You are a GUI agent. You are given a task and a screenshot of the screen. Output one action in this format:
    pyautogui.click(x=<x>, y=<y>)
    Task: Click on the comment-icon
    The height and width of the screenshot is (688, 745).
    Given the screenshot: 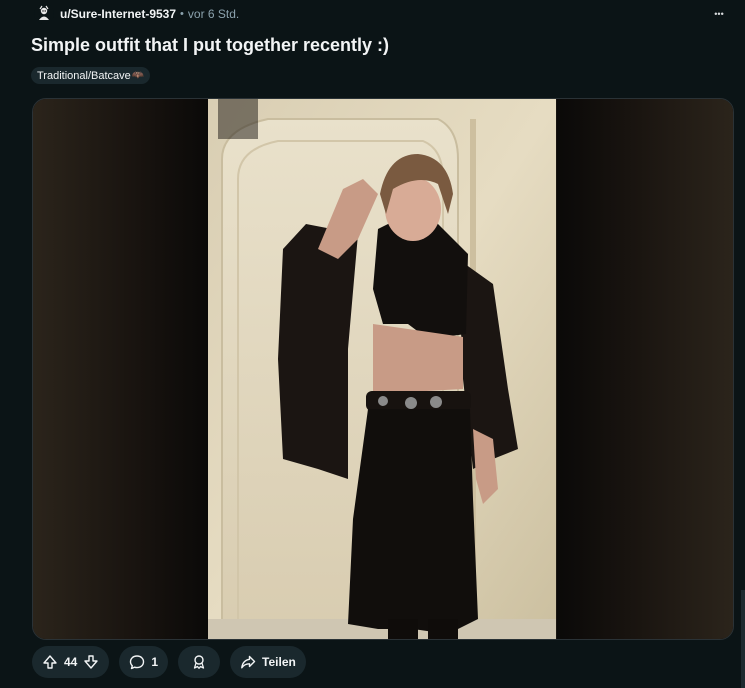 What is the action you would take?
    pyautogui.click(x=137, y=662)
    